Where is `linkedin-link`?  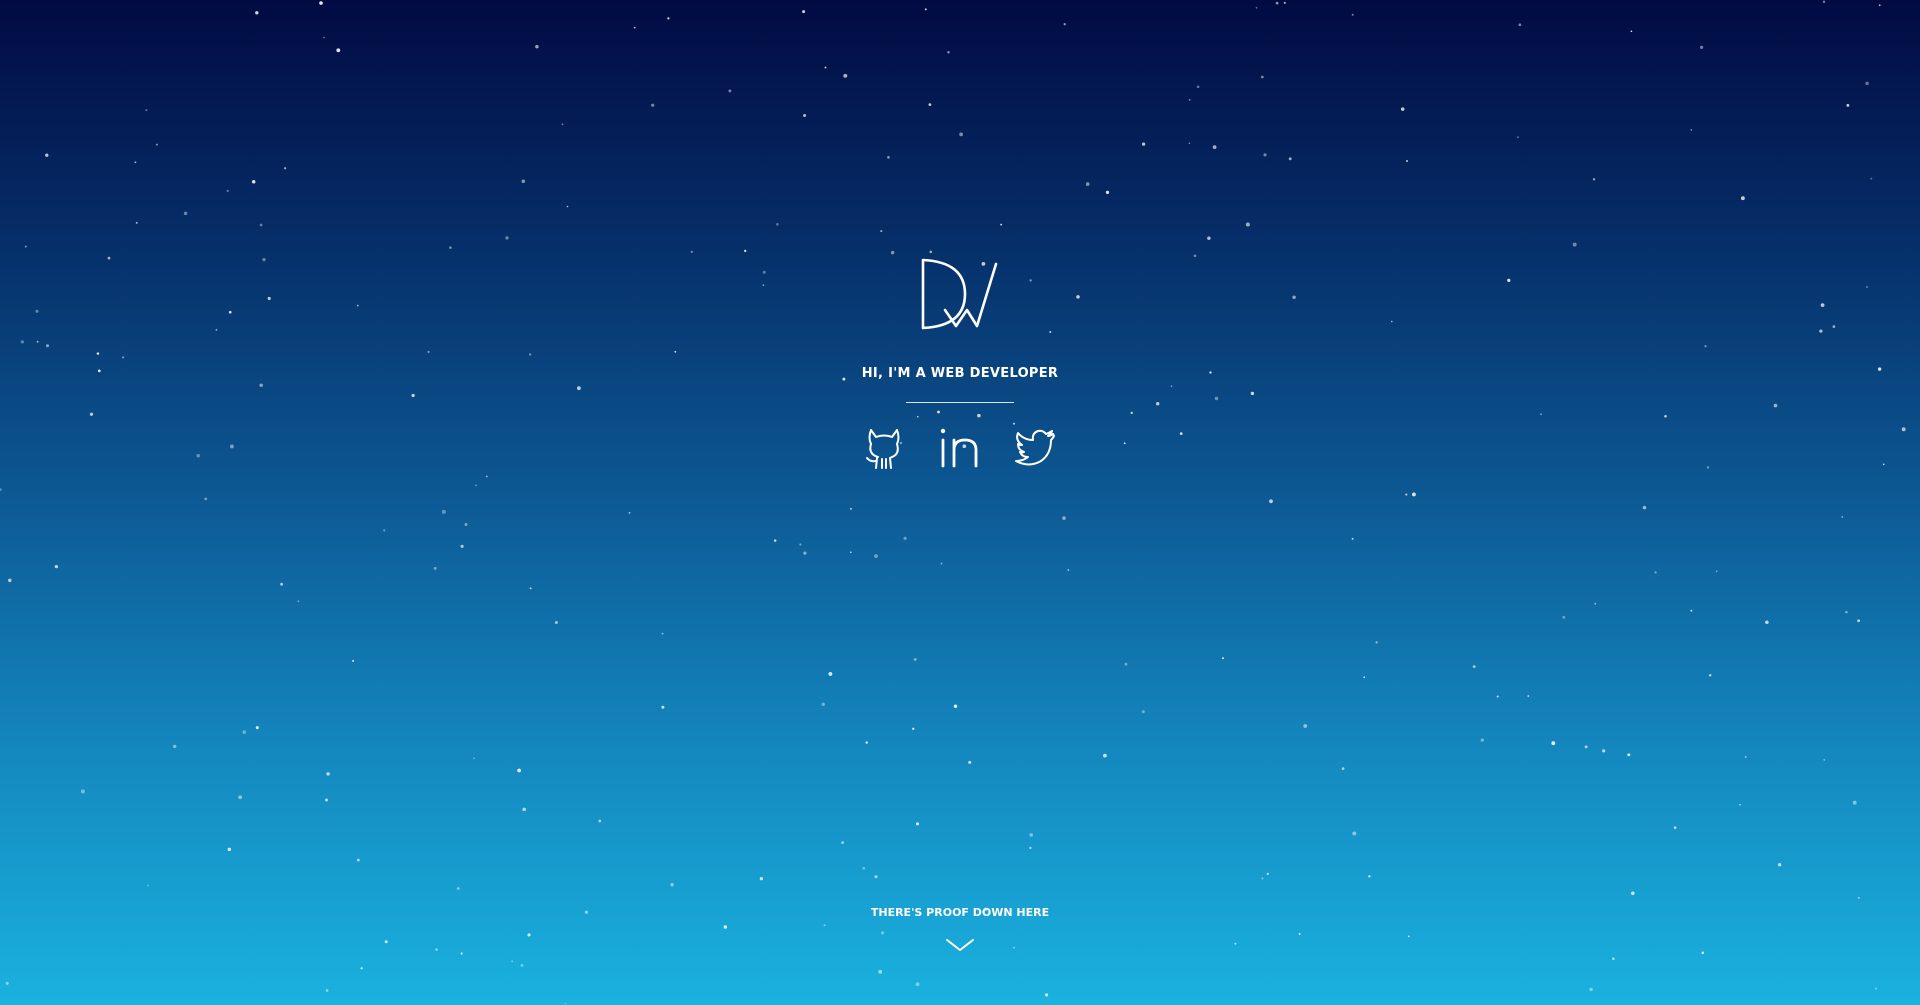 linkedin-link is located at coordinates (960, 448).